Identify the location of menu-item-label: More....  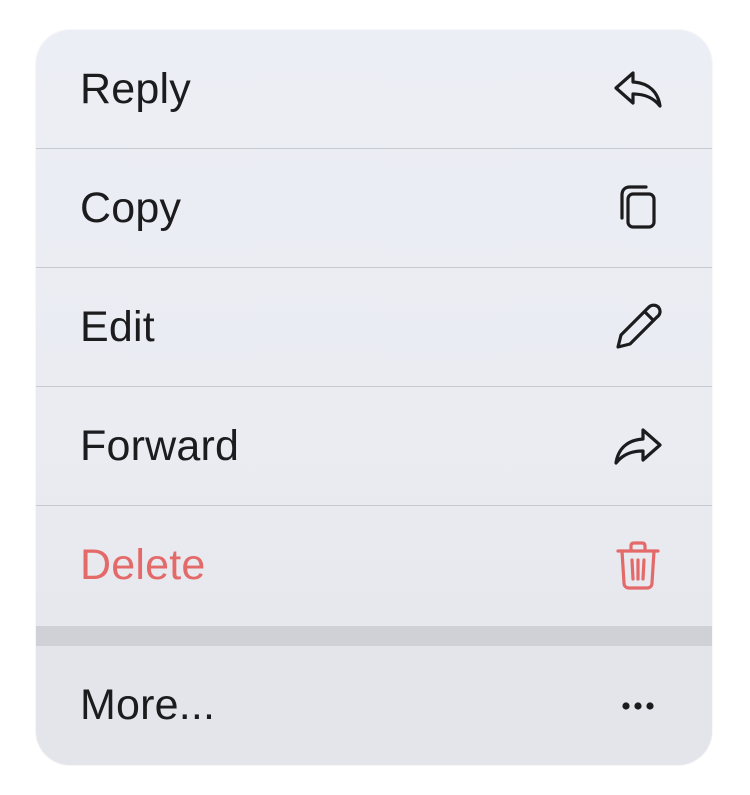
(148, 705).